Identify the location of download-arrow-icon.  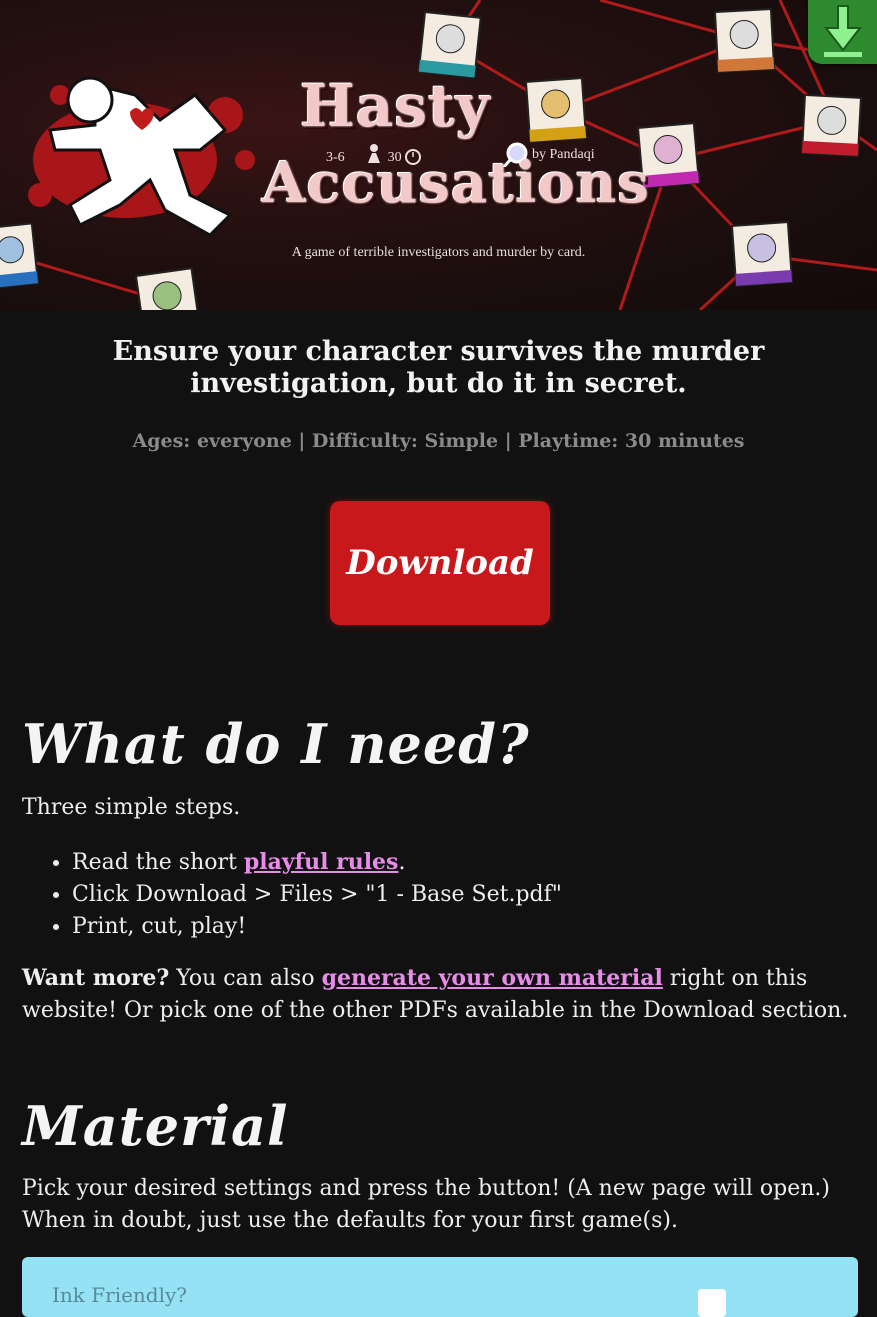
(843, 31).